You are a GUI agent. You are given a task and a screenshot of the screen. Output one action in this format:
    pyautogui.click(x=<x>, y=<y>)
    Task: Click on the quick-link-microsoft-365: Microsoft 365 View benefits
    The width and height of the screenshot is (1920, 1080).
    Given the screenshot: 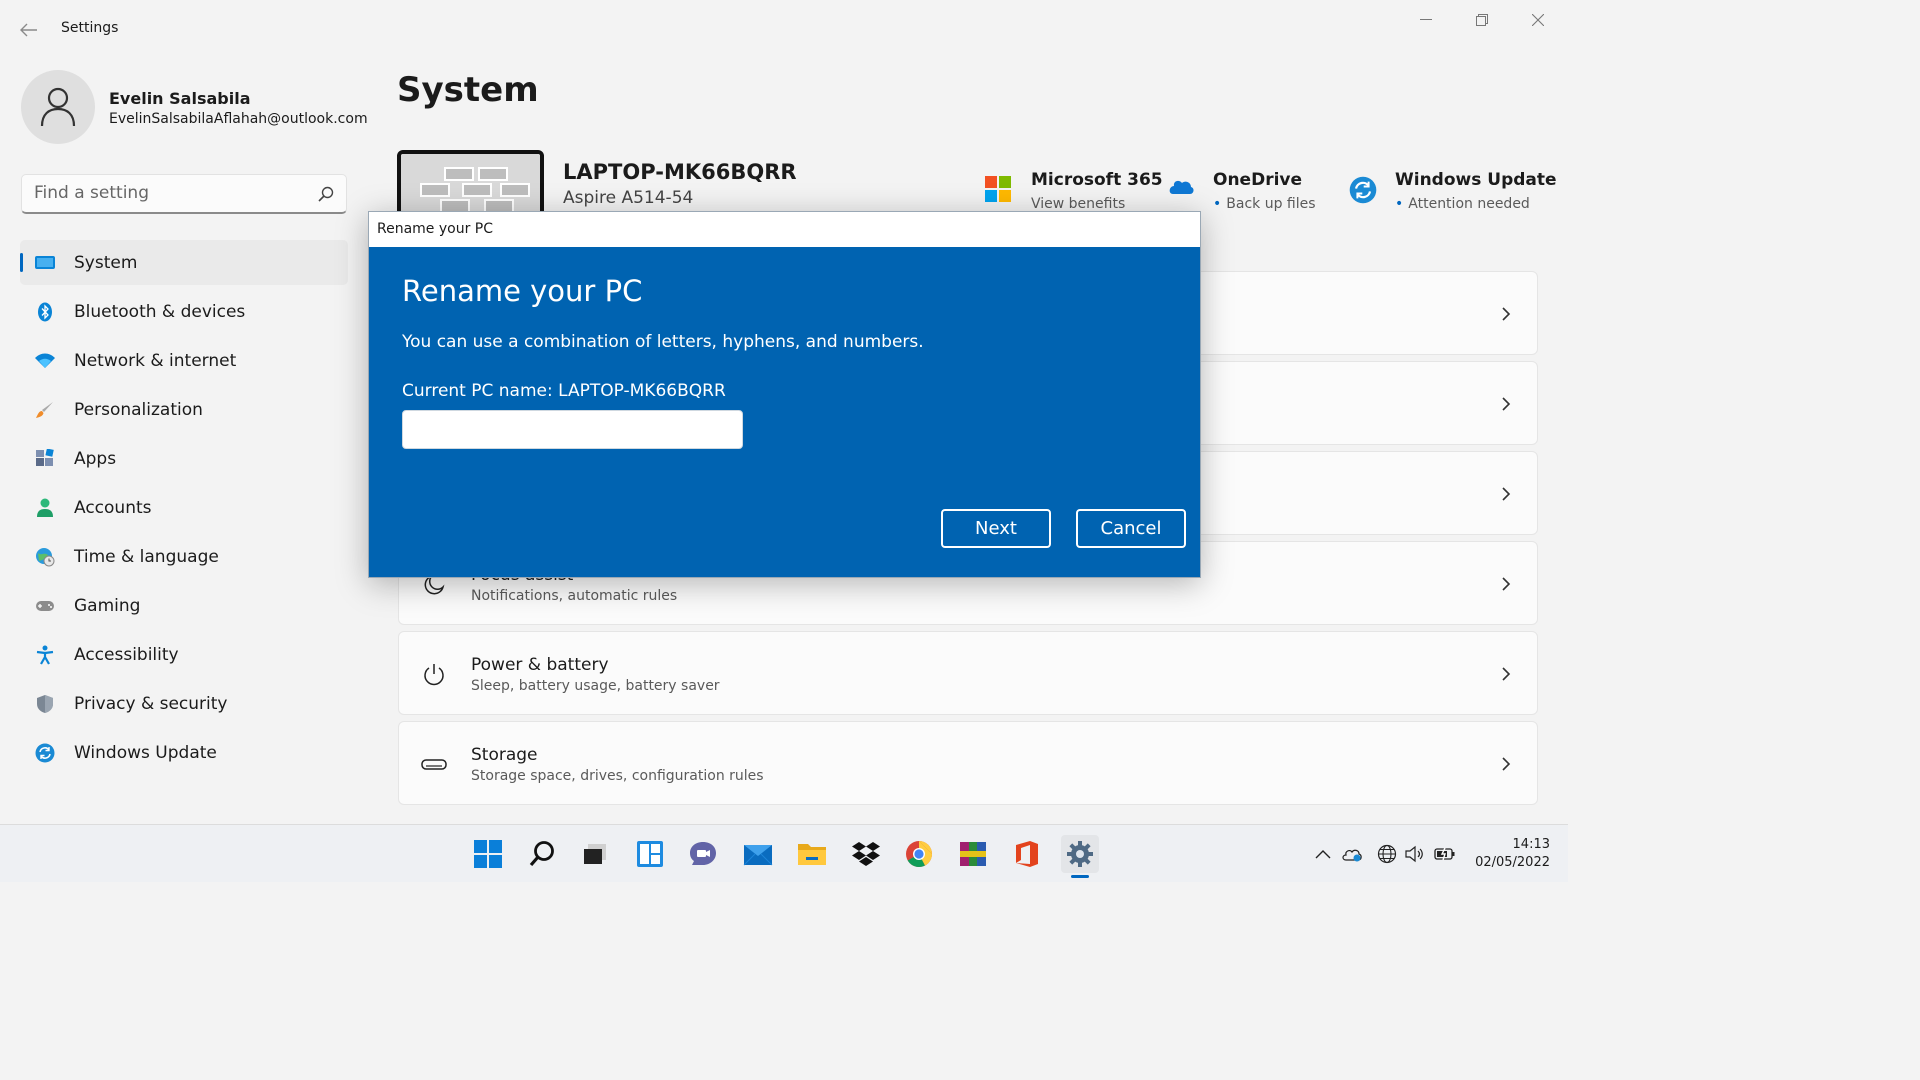 What is the action you would take?
    pyautogui.click(x=1074, y=191)
    